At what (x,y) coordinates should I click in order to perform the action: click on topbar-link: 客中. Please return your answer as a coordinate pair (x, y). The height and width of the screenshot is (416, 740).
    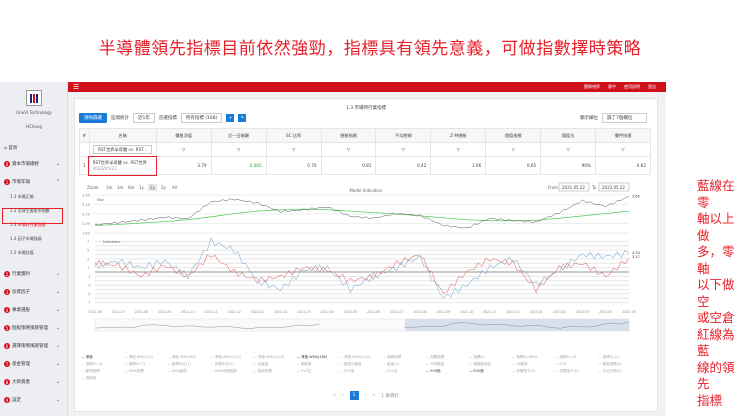
    Looking at the image, I should click on (612, 87).